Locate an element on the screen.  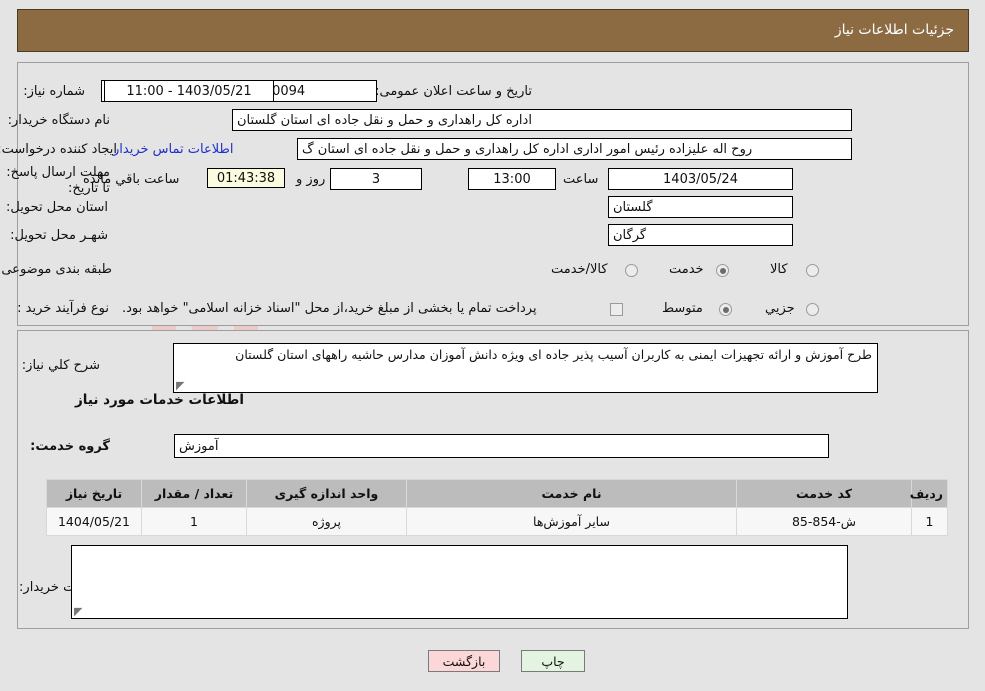
service-group-field: آموزش is located at coordinates (501, 446).